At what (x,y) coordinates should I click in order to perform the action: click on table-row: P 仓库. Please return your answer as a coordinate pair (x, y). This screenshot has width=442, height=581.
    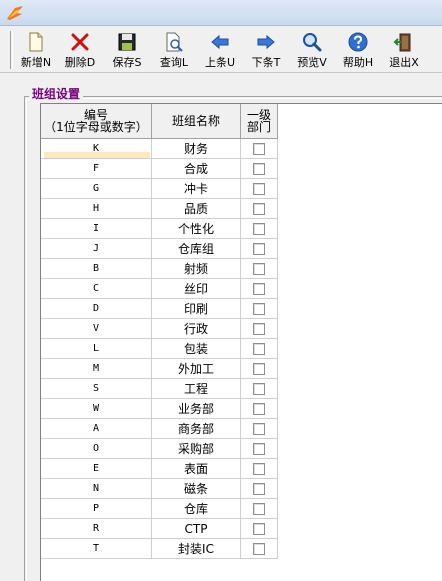
    Looking at the image, I should click on (159, 509).